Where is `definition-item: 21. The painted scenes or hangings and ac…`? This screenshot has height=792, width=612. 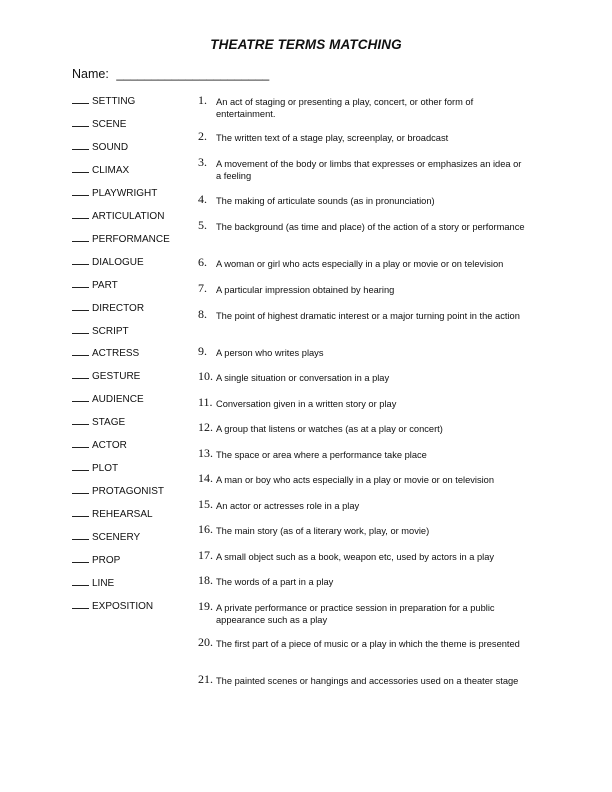
definition-item: 21. The painted scenes or hangings and ac… is located at coordinates (363, 680).